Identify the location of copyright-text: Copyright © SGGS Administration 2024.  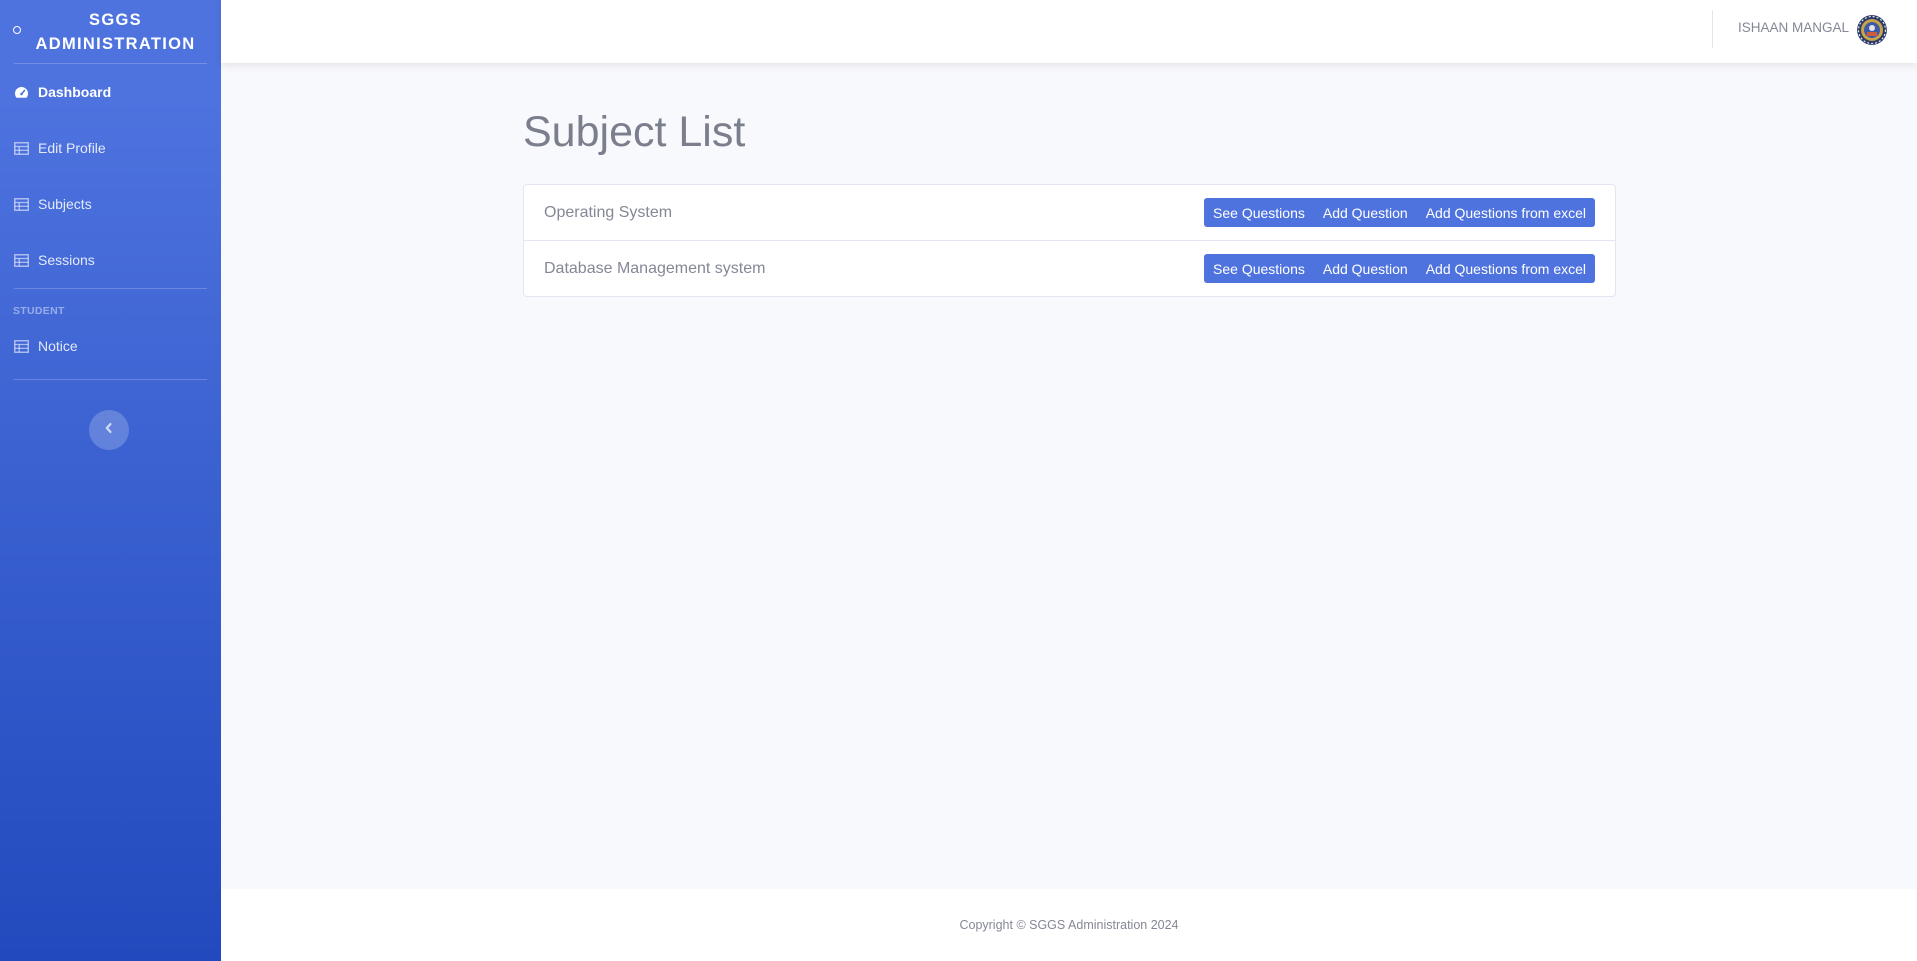
(1069, 925).